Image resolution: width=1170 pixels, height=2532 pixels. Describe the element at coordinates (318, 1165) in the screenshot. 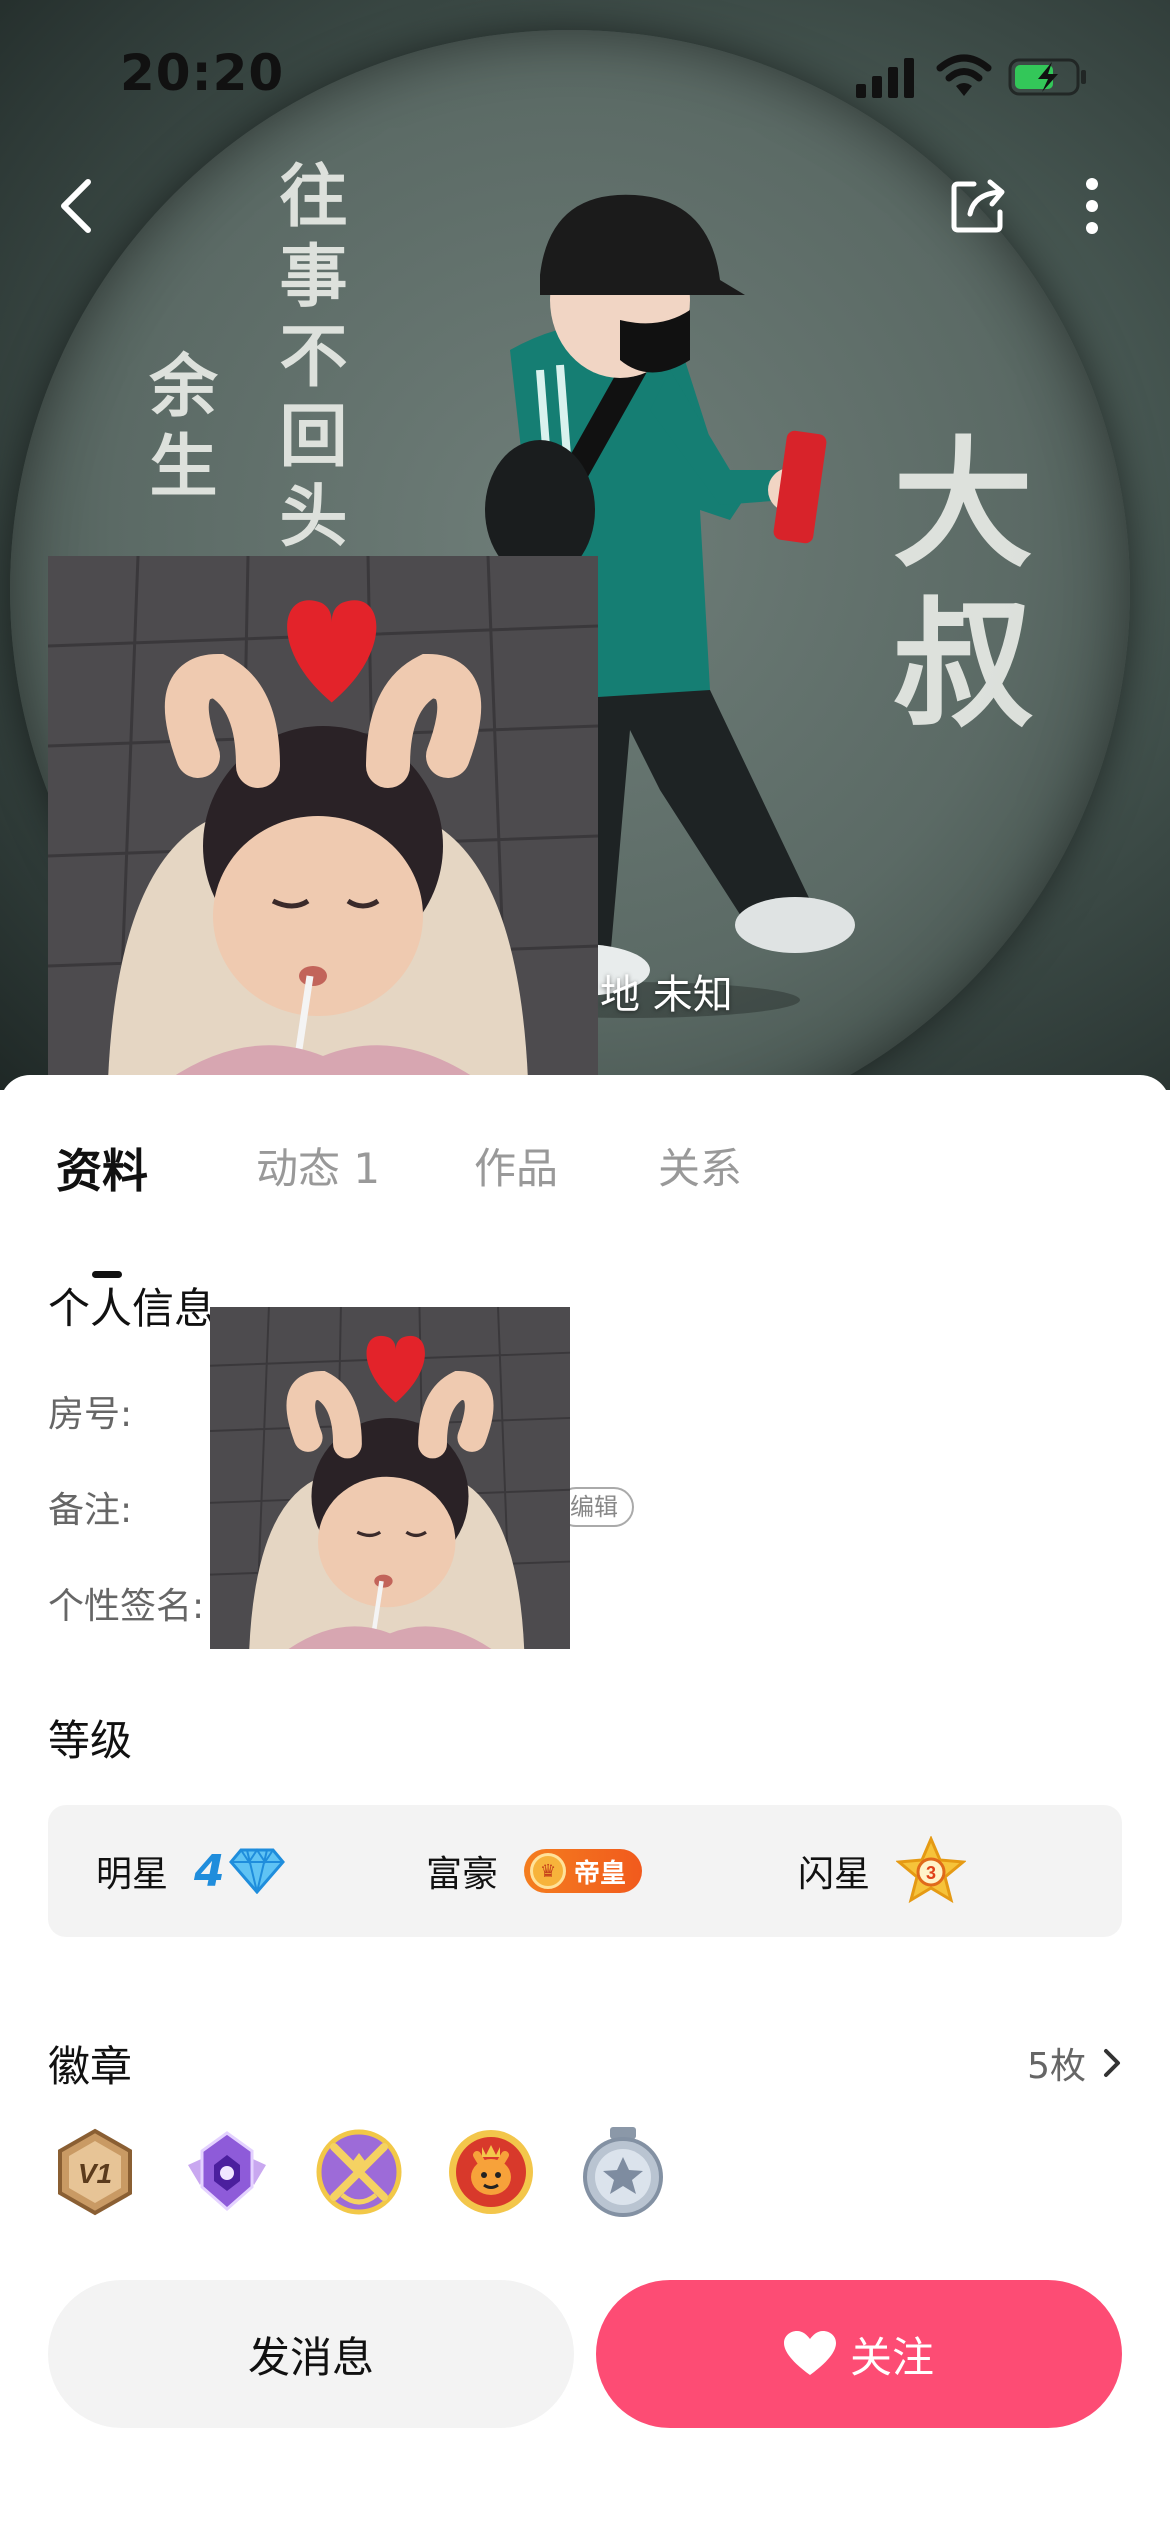

I see `tab-moments: 动态 1` at that location.